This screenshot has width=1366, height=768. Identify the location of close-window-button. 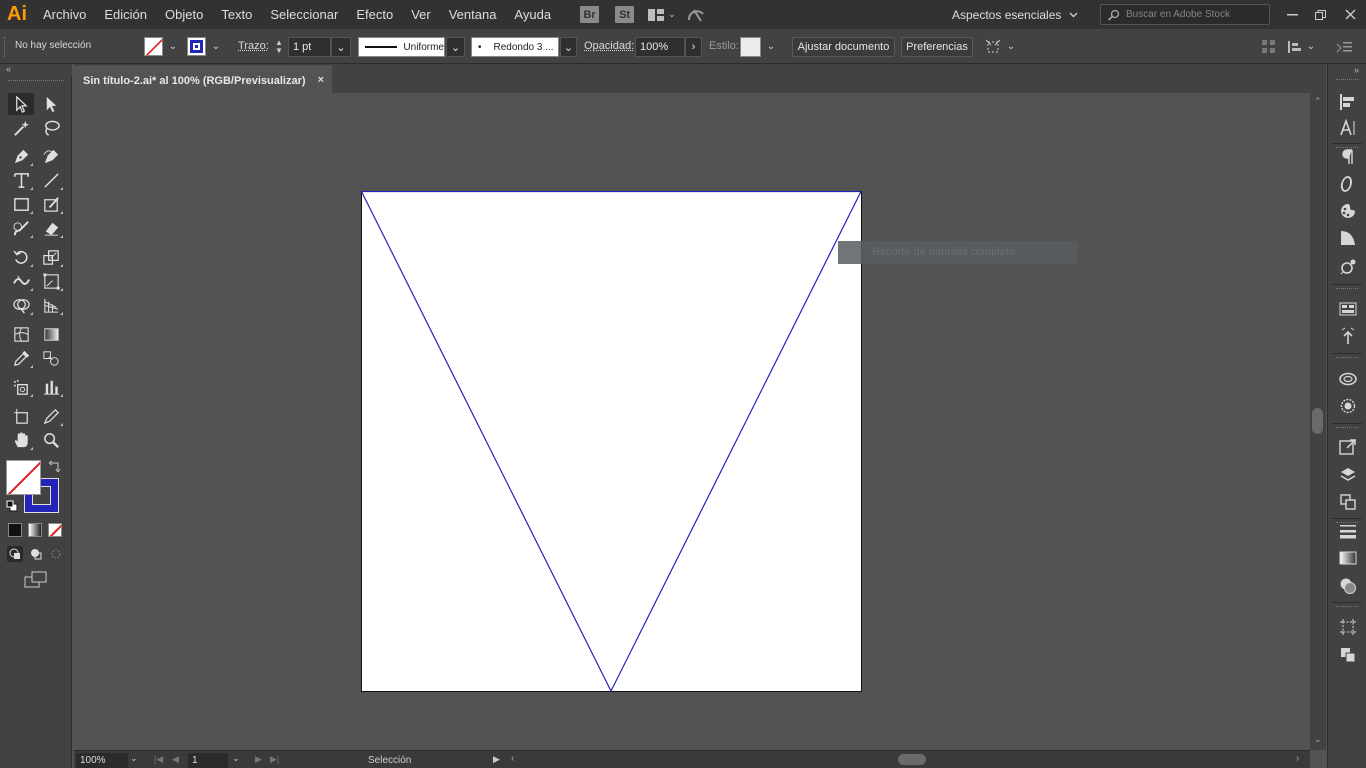
(1350, 14).